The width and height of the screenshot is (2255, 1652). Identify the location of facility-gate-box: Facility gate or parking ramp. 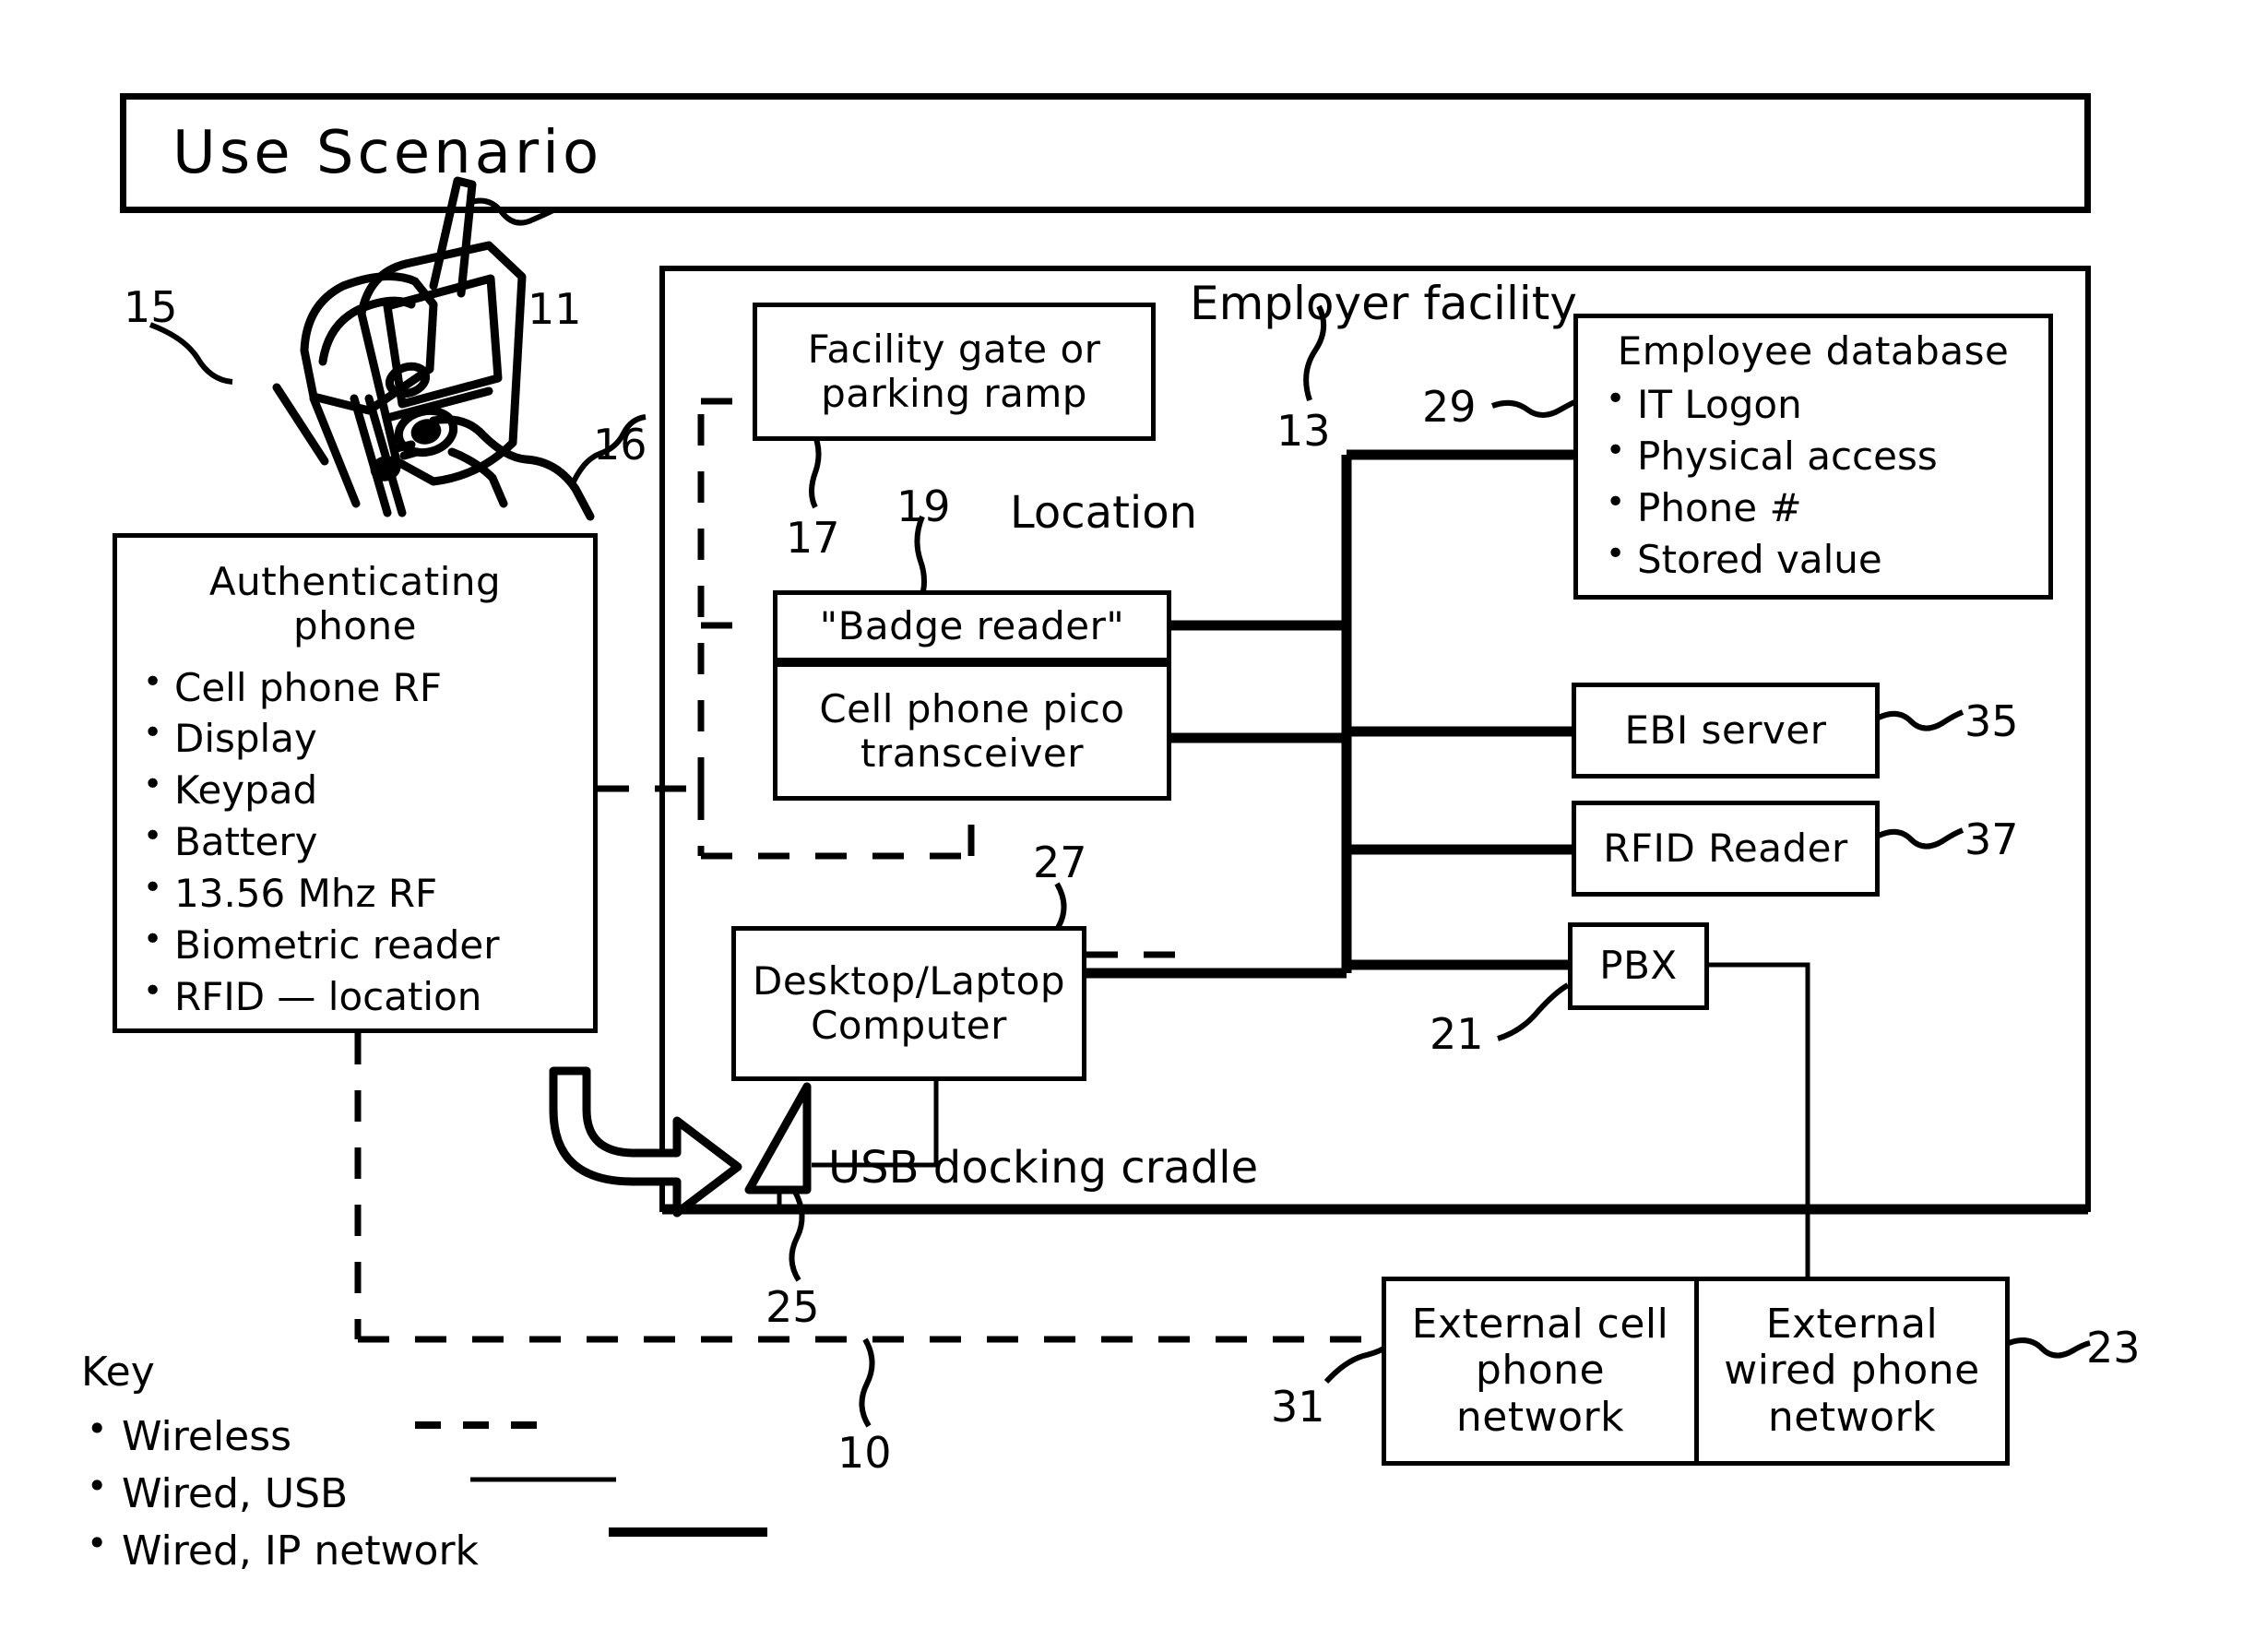
(954, 372).